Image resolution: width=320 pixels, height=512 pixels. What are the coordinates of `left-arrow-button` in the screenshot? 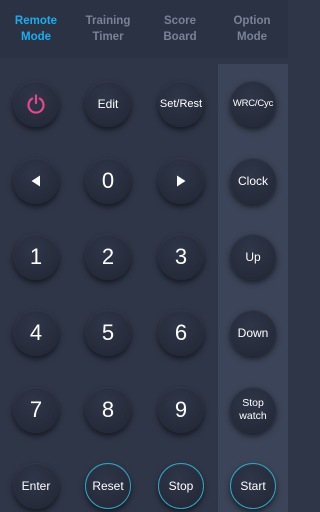 It's located at (36, 181).